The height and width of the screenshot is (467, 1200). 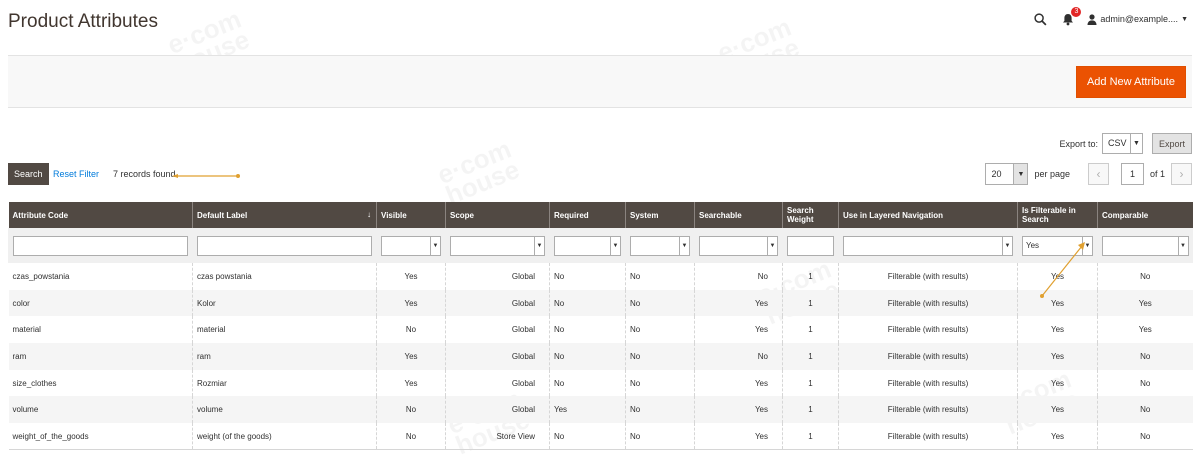 I want to click on column-header-comparable: Comparable, so click(x=1145, y=215).